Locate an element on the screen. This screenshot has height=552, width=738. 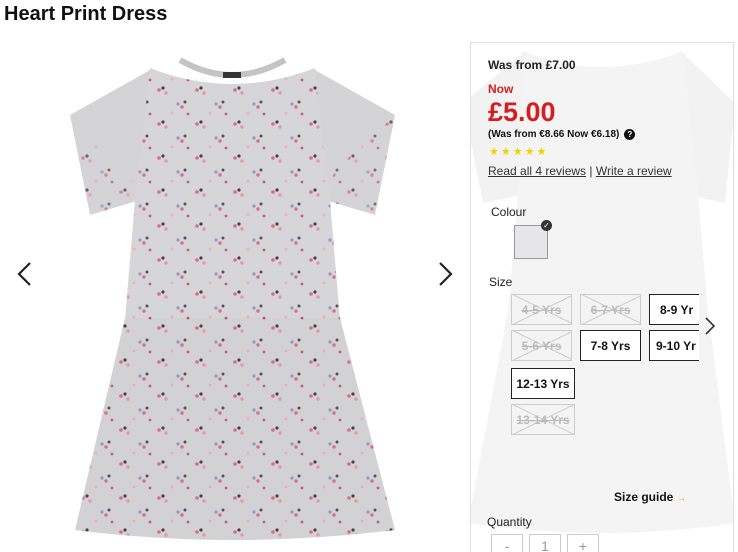
quantity-decrease-button: - is located at coordinates (507, 543).